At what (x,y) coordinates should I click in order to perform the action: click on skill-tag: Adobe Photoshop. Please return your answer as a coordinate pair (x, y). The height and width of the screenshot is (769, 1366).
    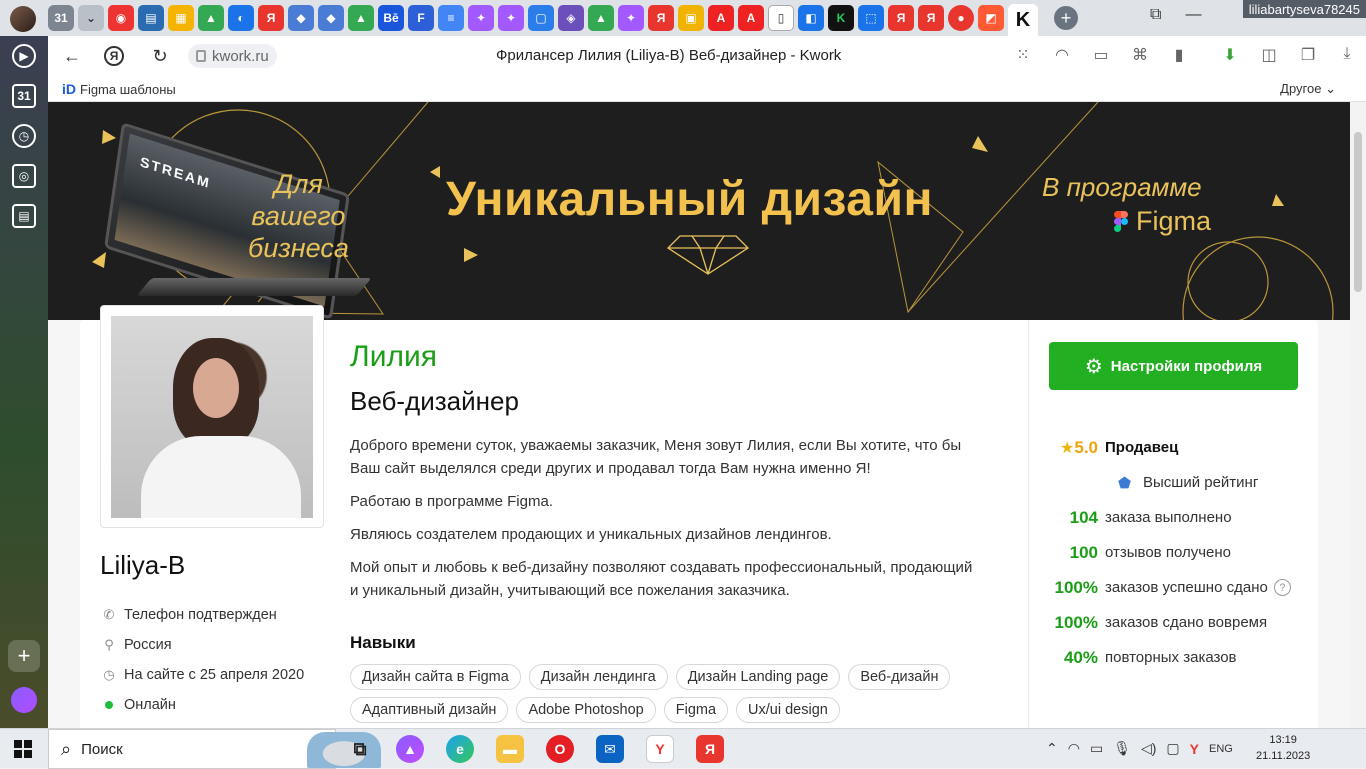
    Looking at the image, I should click on (586, 710).